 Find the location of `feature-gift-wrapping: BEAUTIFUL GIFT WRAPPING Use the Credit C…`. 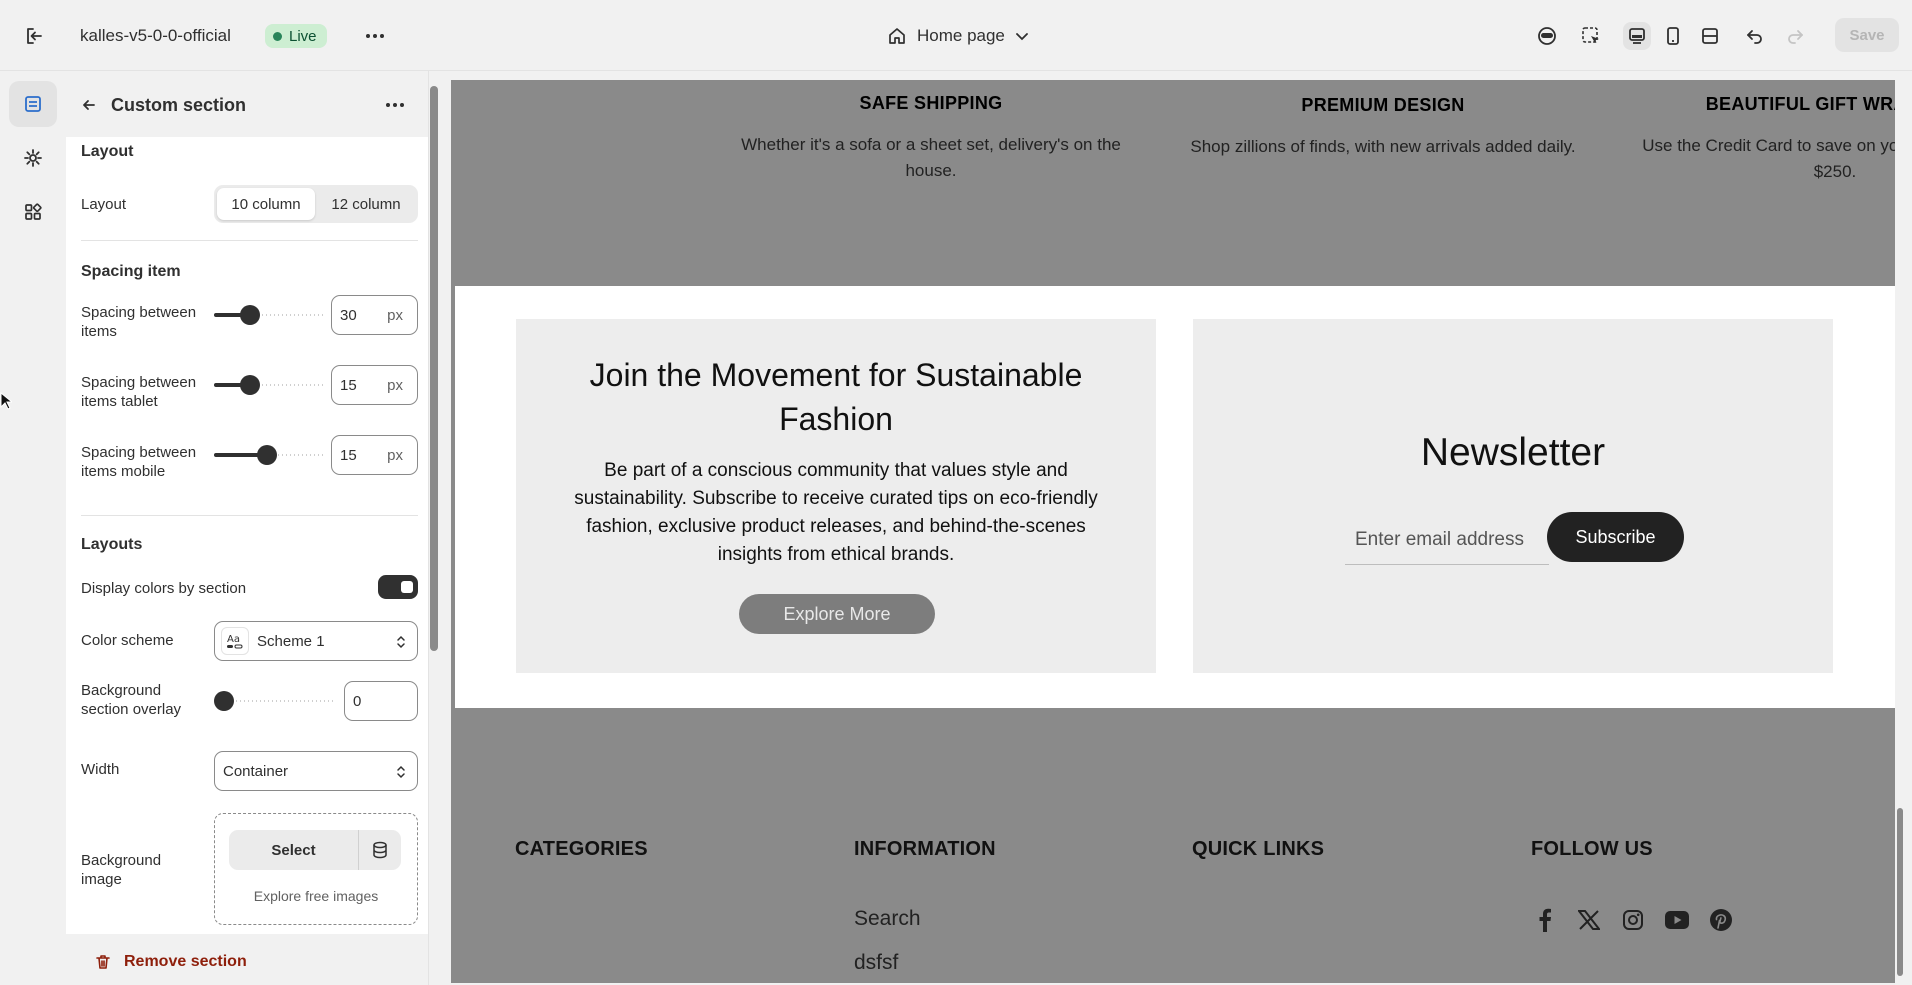

feature-gift-wrapping: BEAUTIFUL GIFT WRAPPING Use the Credit C… is located at coordinates (1760, 139).